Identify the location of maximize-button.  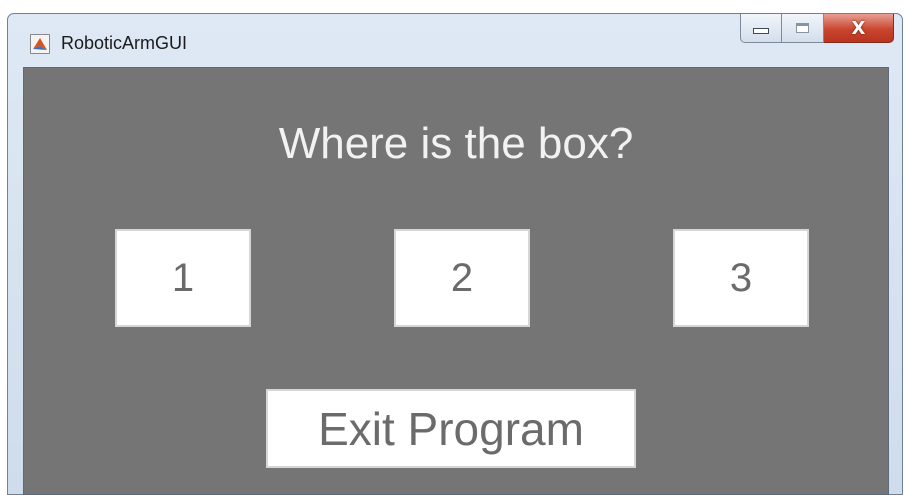
(803, 28).